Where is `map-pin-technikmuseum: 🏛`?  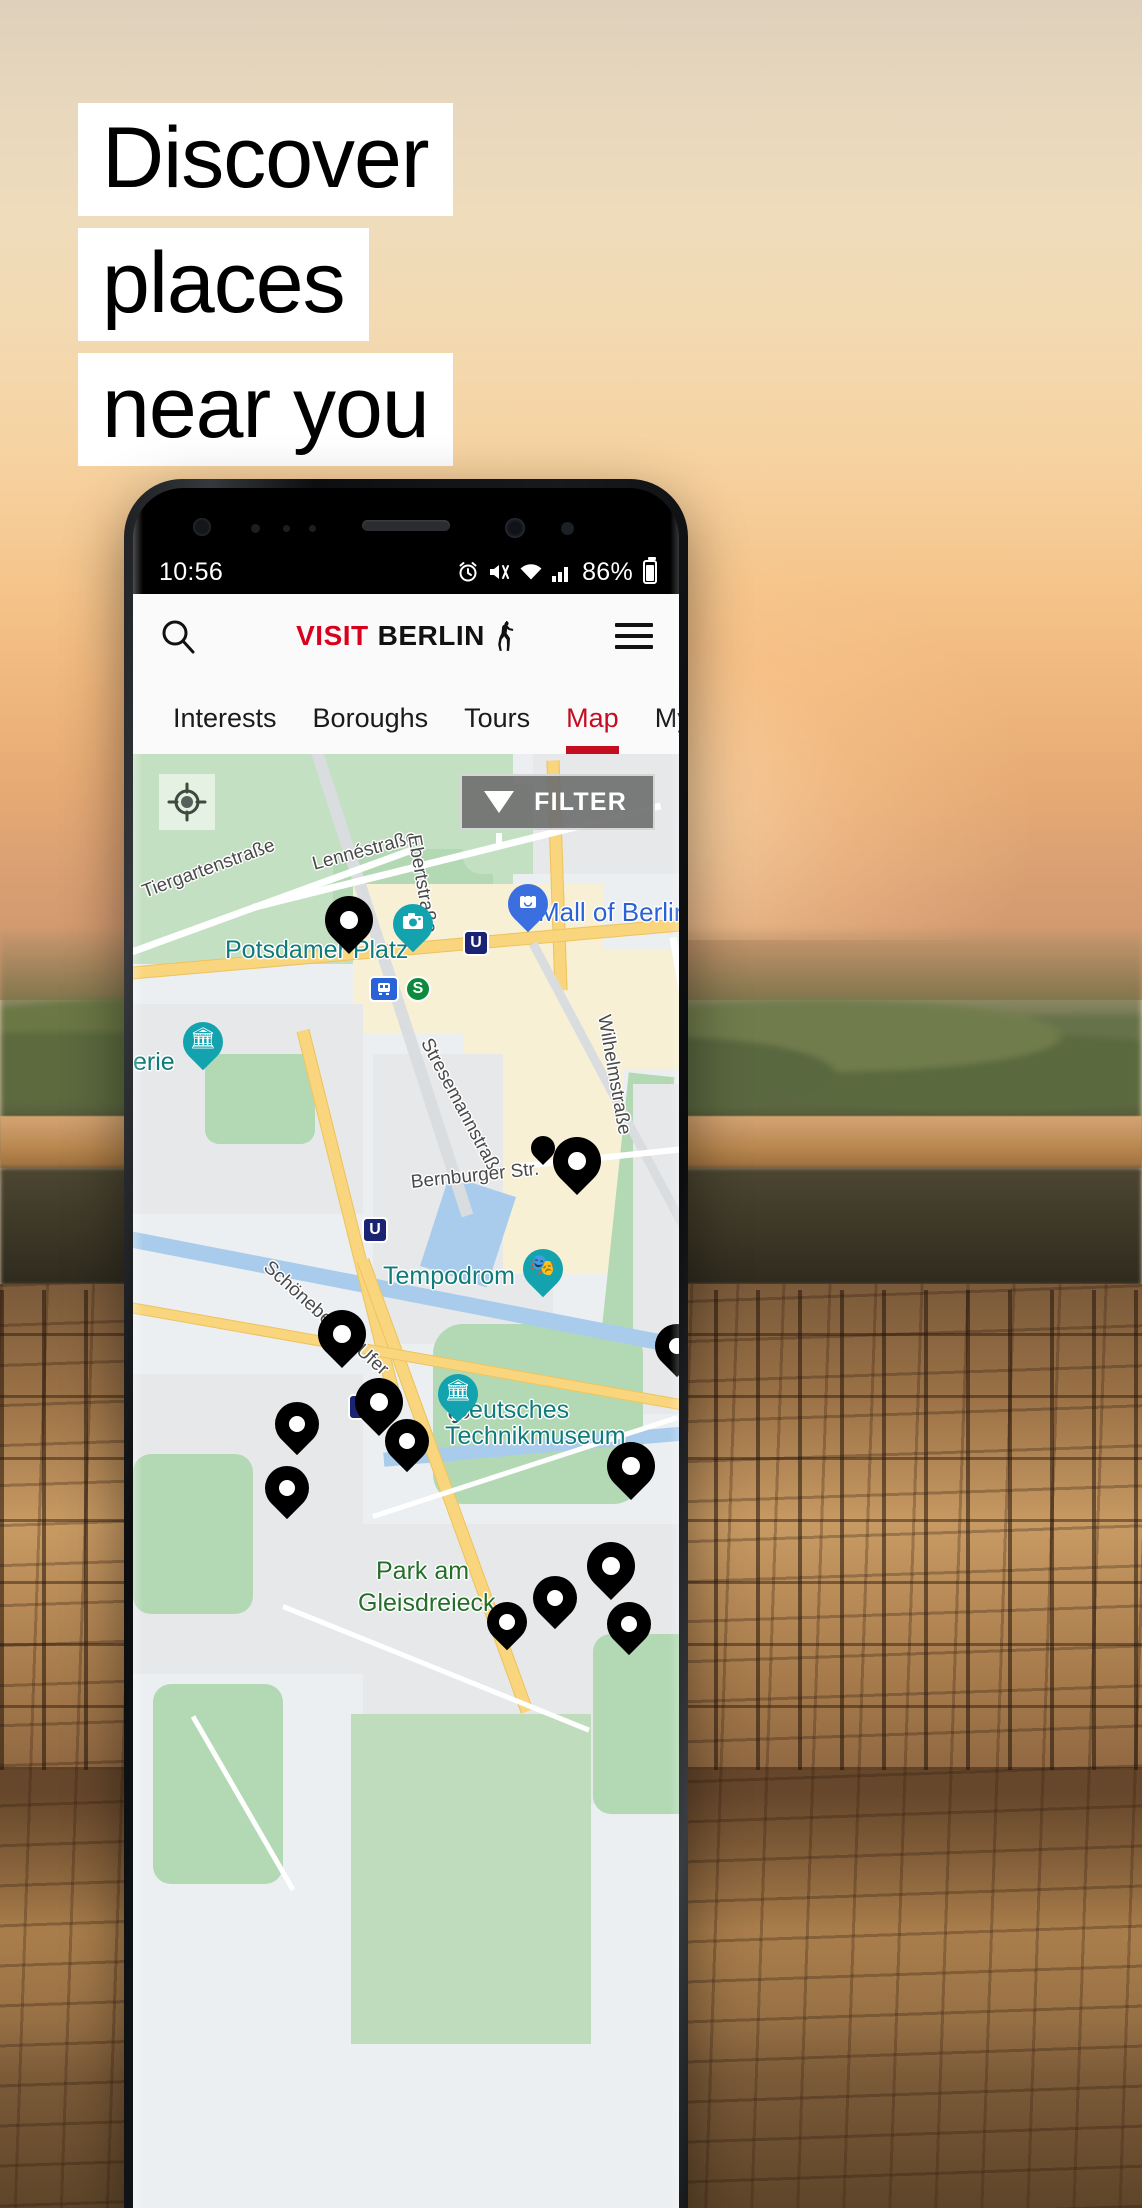
map-pin-technikmuseum: 🏛 is located at coordinates (458, 1396).